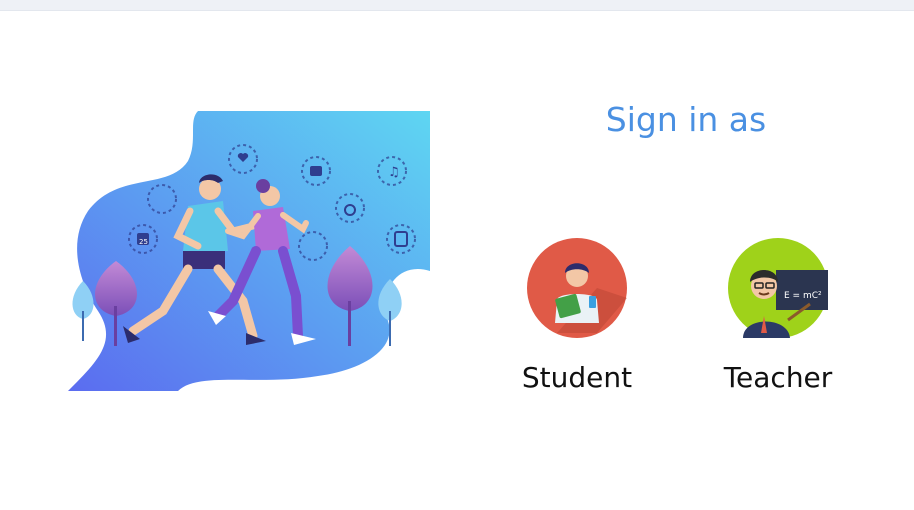 The width and height of the screenshot is (914, 510). What do you see at coordinates (778, 288) in the screenshot?
I see `teacher-avatar-icon: E = mC²` at bounding box center [778, 288].